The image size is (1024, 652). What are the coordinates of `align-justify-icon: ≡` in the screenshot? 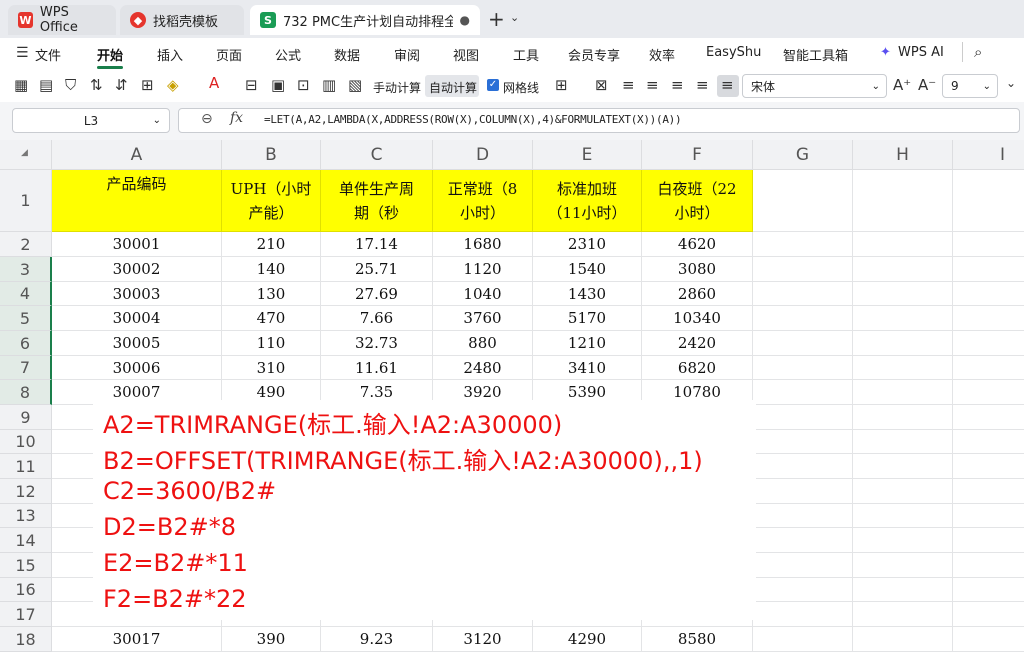 It's located at (727, 85).